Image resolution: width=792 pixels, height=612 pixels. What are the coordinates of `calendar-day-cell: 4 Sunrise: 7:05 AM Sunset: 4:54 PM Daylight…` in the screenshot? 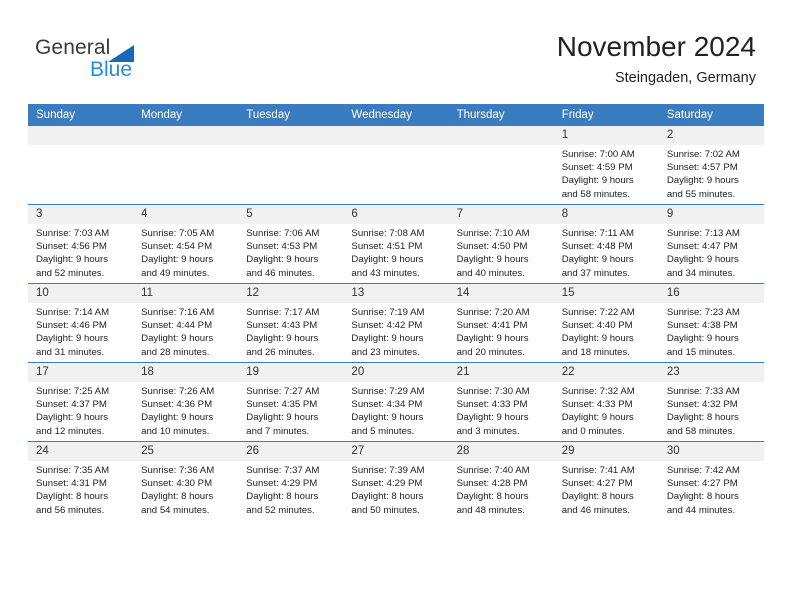 It's located at (186, 244).